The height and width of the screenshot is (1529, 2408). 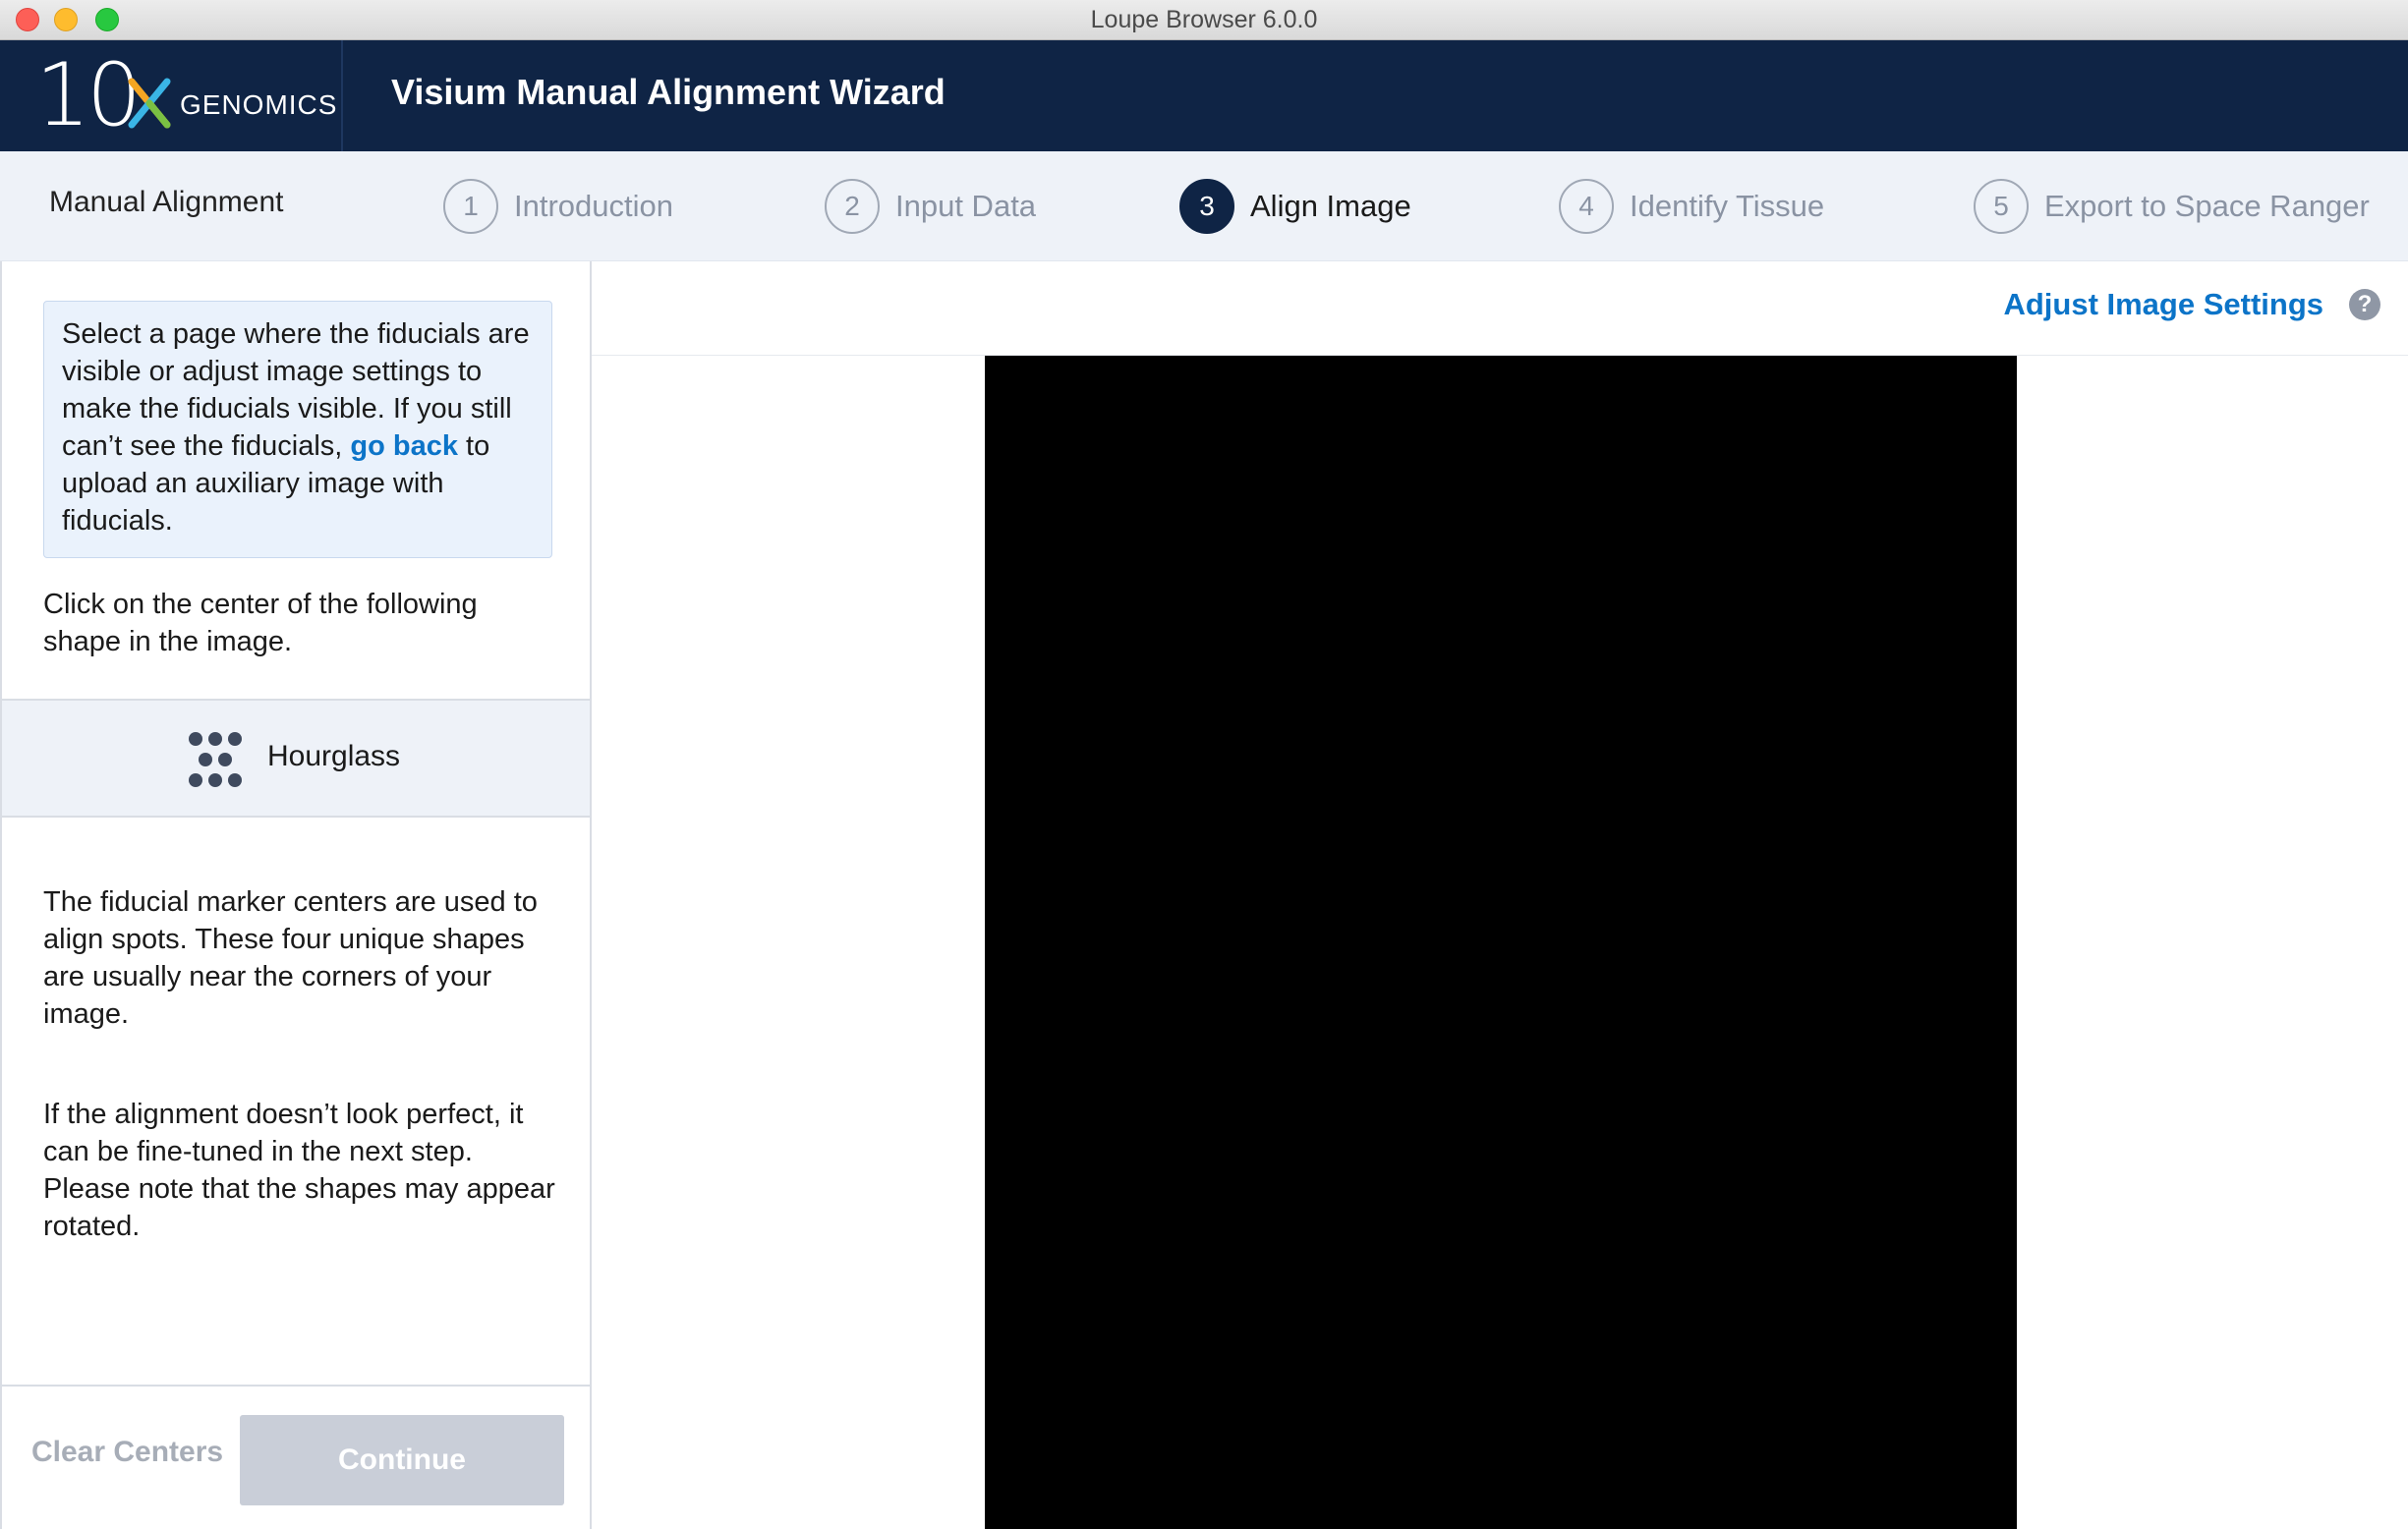 I want to click on step-align-image: 3 Align Image, so click(x=1295, y=206).